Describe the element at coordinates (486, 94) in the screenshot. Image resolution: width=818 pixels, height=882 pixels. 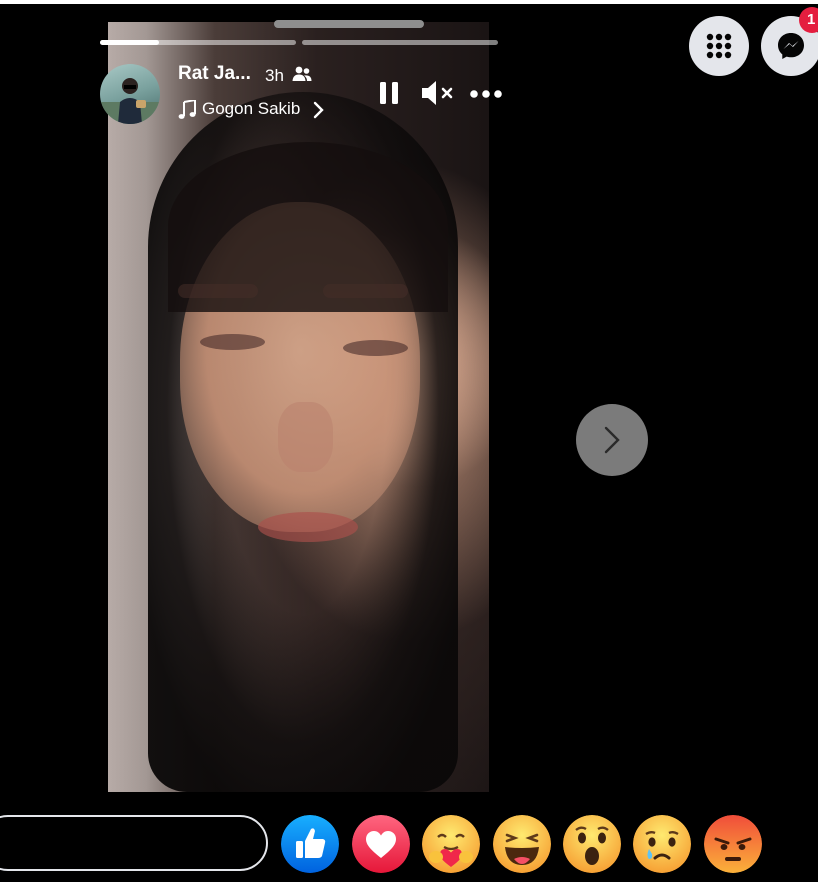
I see `more-icon` at that location.